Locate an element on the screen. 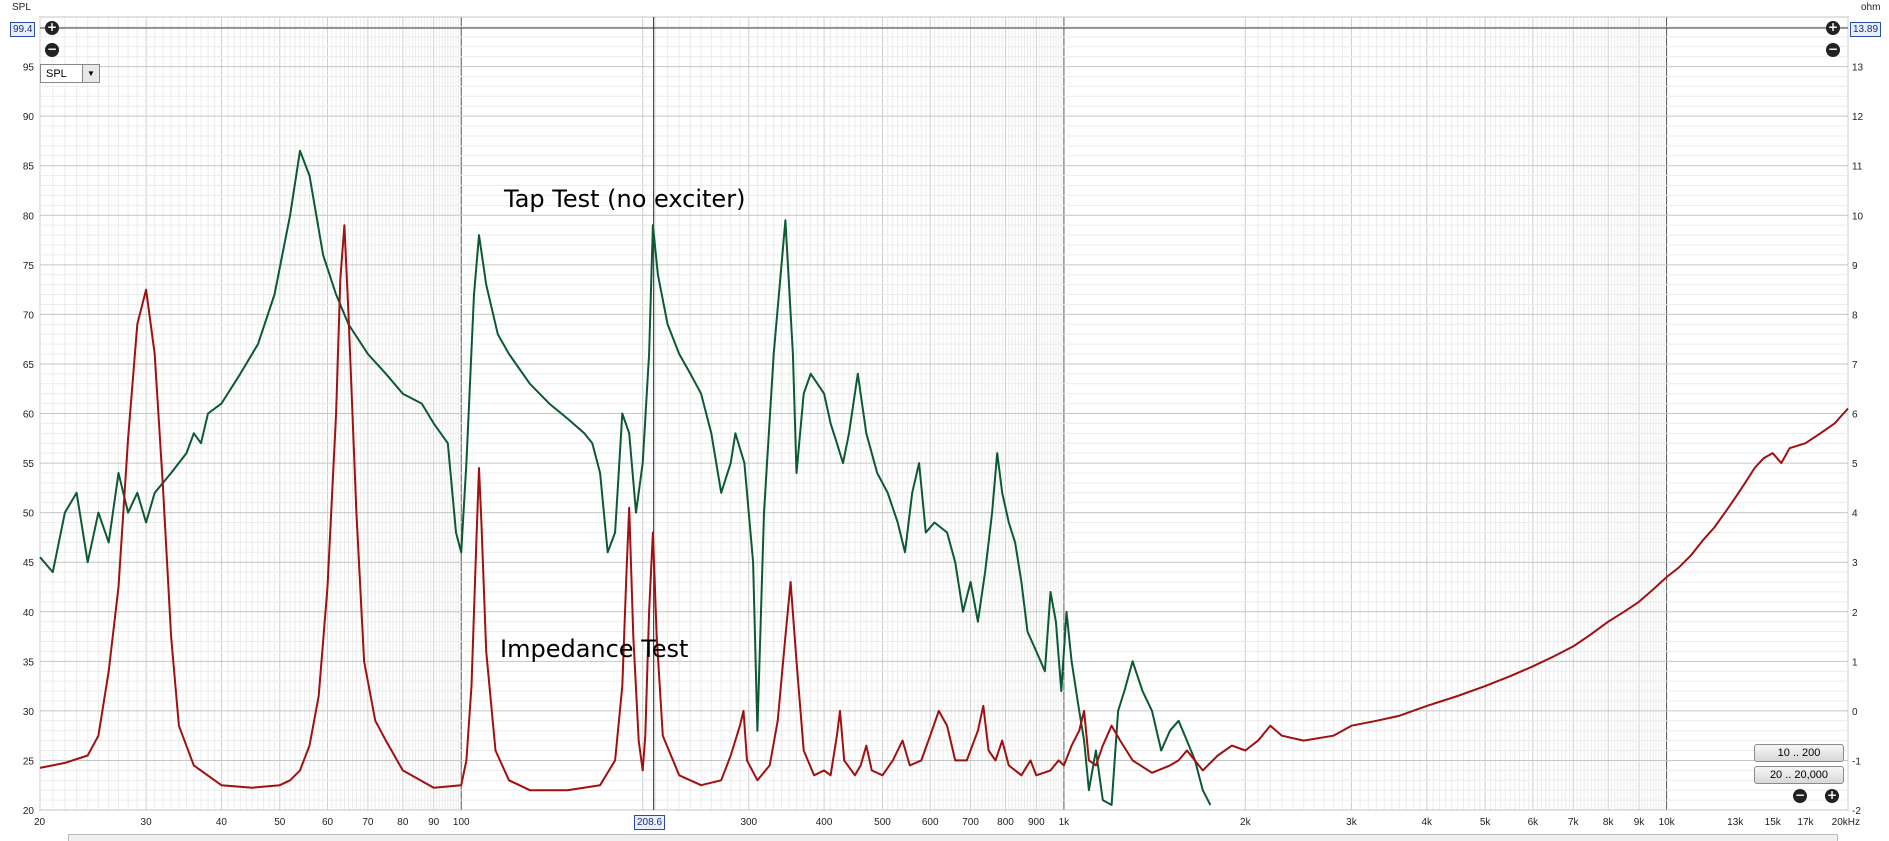 This screenshot has height=841, width=1889. left-tick-label: 90 is located at coordinates (29, 117).